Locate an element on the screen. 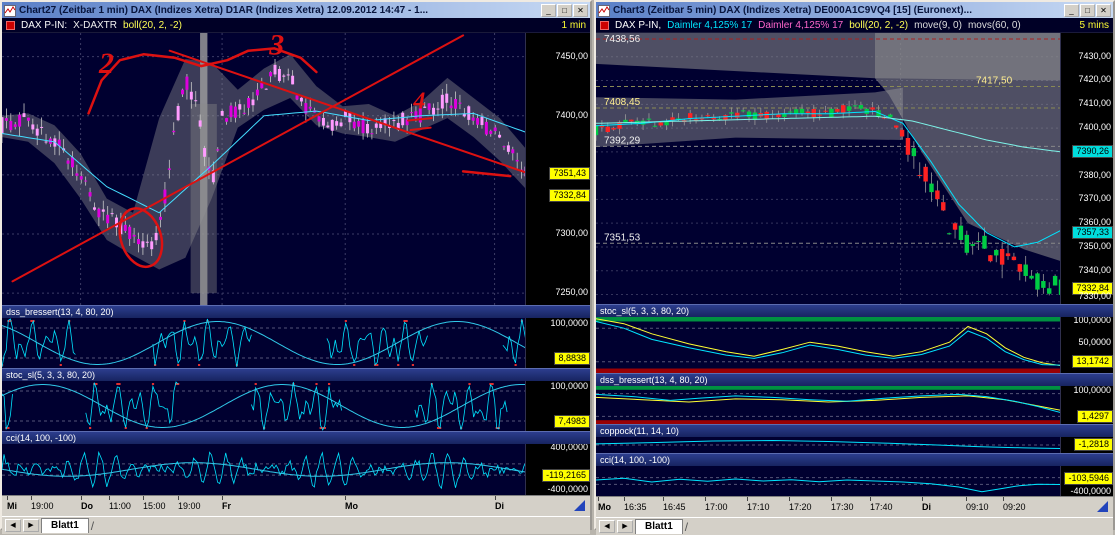  indicator-chart-coppock is located at coordinates (828, 445).